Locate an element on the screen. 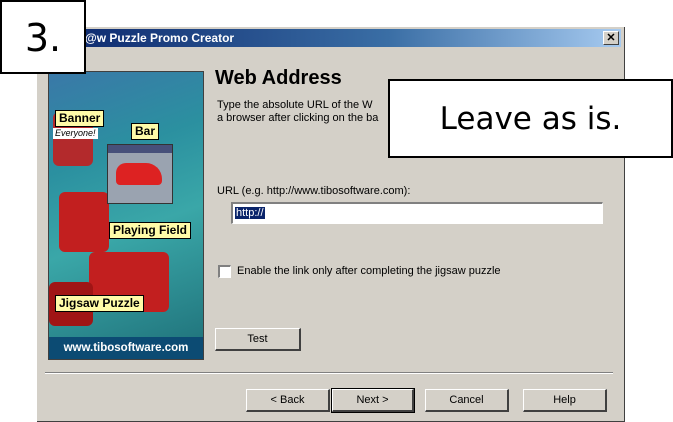  description-line-2: a browser after clicking on the ba is located at coordinates (298, 118).